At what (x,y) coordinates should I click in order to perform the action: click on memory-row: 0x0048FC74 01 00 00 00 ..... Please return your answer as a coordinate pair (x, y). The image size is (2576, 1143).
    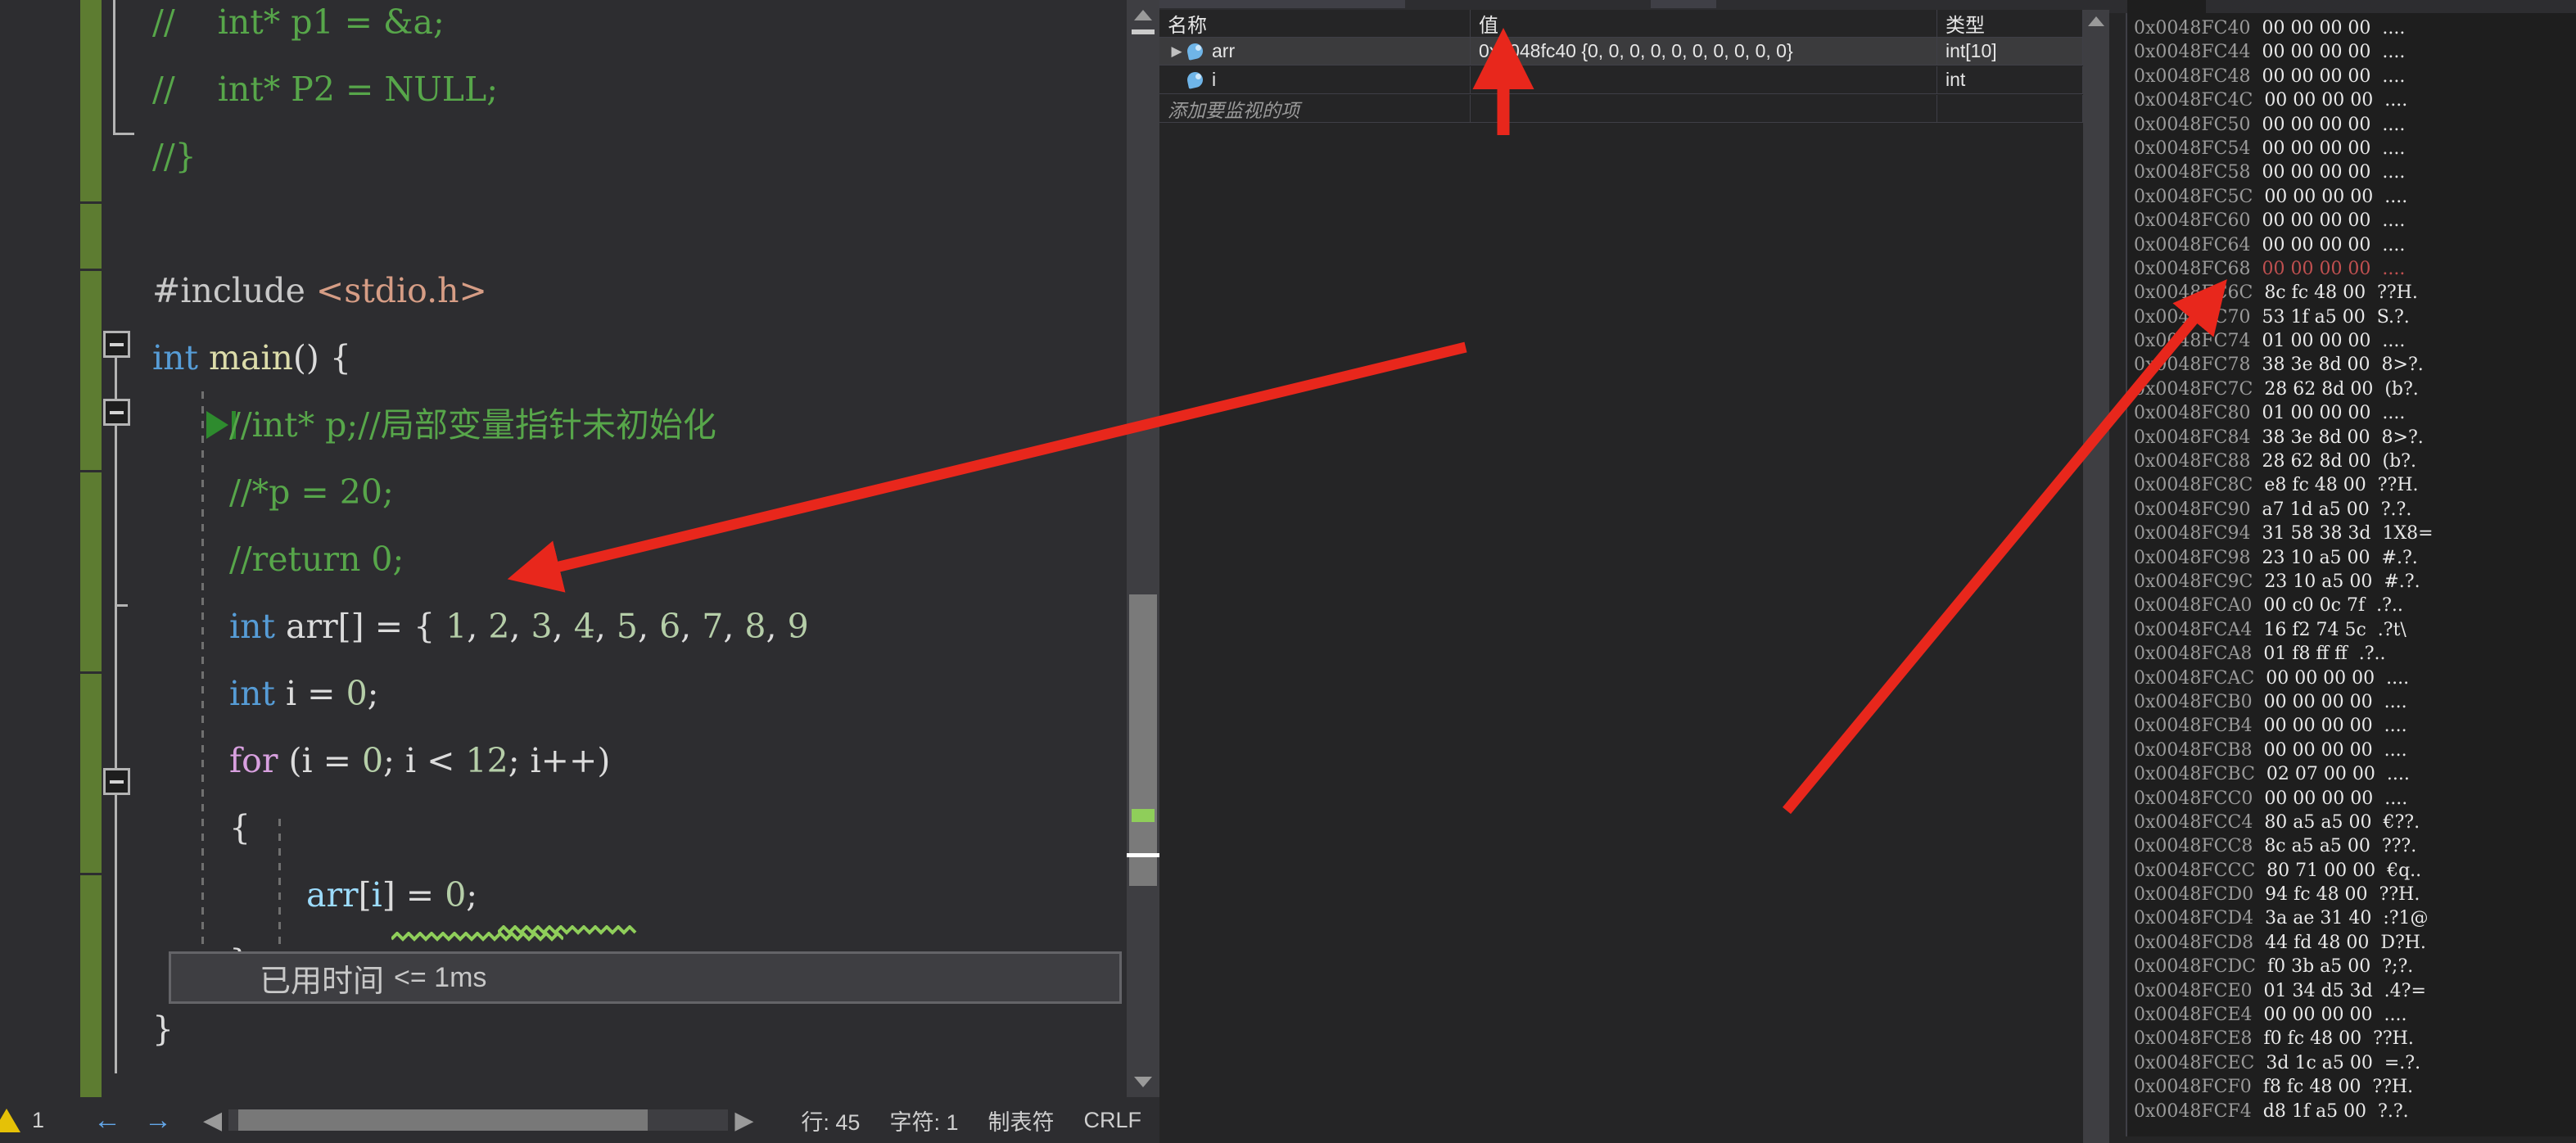
    Looking at the image, I should click on (2351, 341).